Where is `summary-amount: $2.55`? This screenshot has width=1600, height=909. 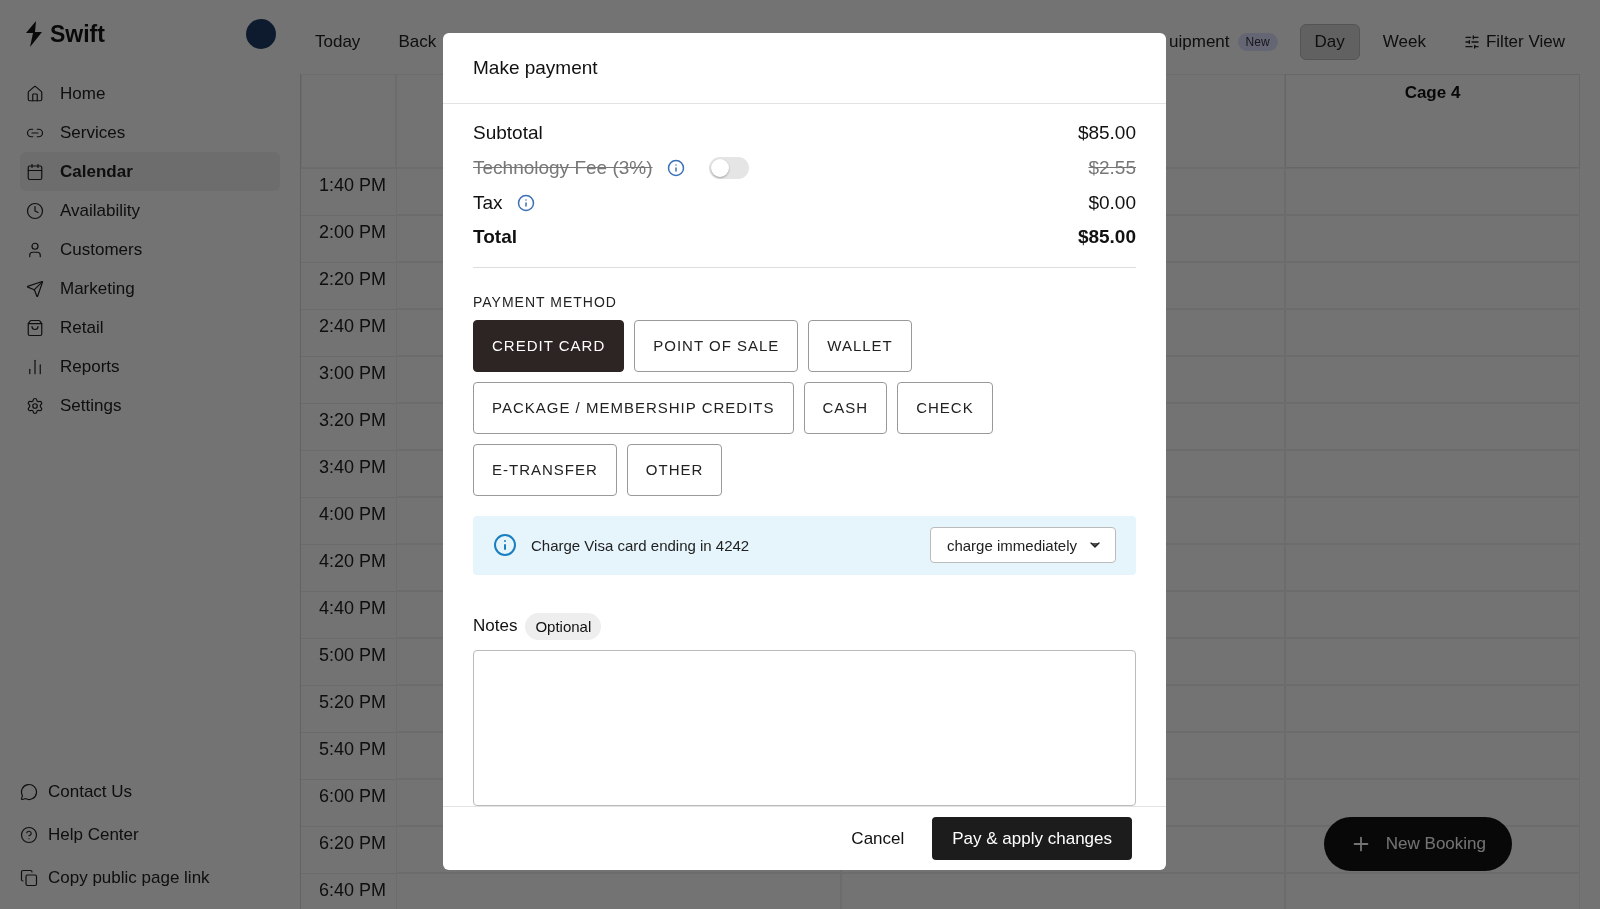 summary-amount: $2.55 is located at coordinates (1112, 168).